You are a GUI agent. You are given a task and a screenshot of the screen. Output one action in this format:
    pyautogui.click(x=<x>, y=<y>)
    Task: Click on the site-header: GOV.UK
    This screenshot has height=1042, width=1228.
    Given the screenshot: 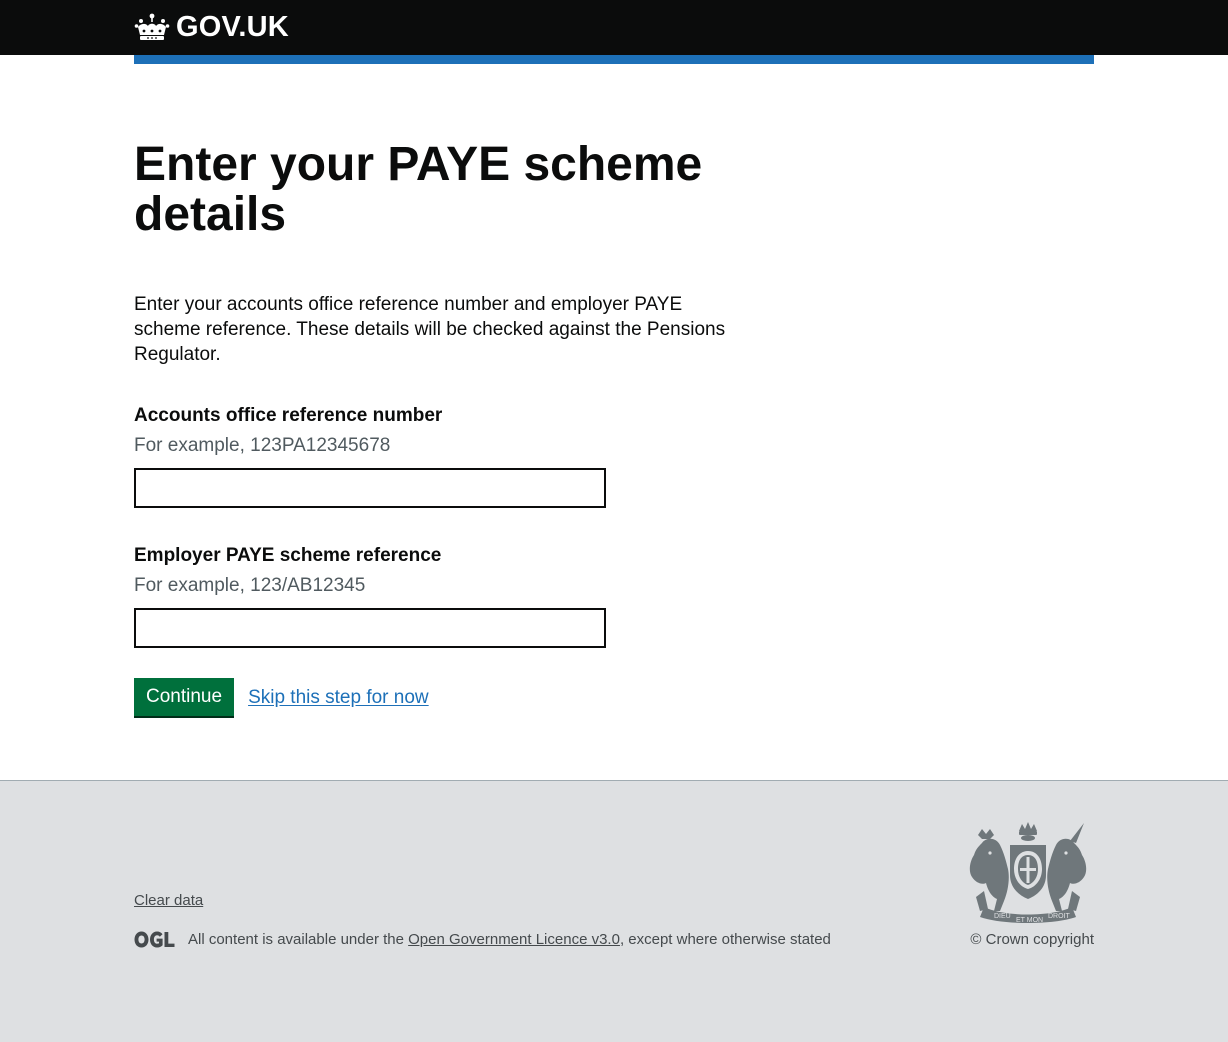 What is the action you would take?
    pyautogui.click(x=614, y=27)
    